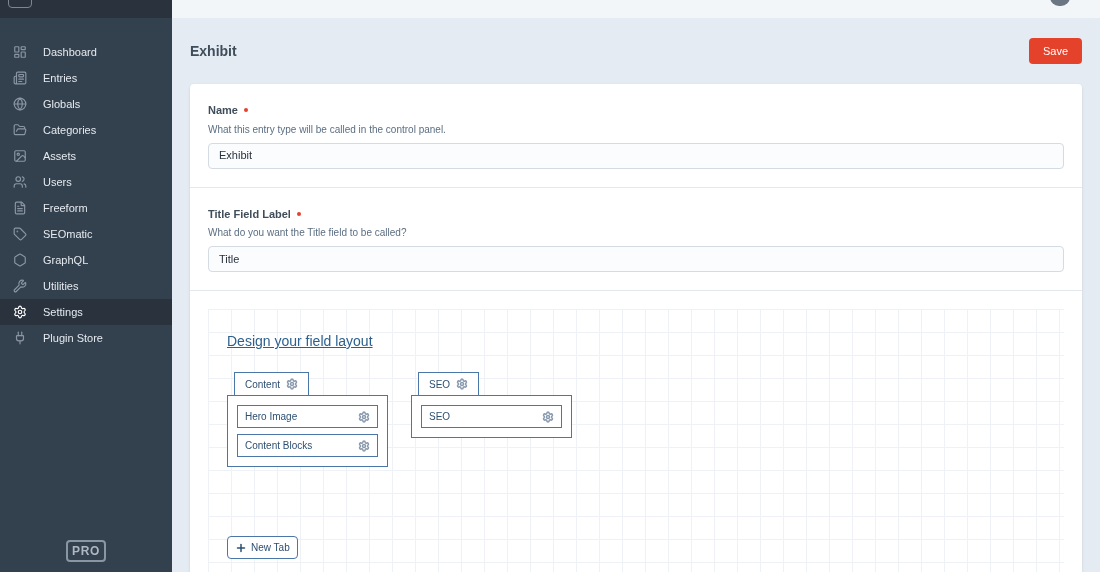 Image resolution: width=1100 pixels, height=572 pixels. I want to click on sidebar-item: Utilities, so click(86, 286).